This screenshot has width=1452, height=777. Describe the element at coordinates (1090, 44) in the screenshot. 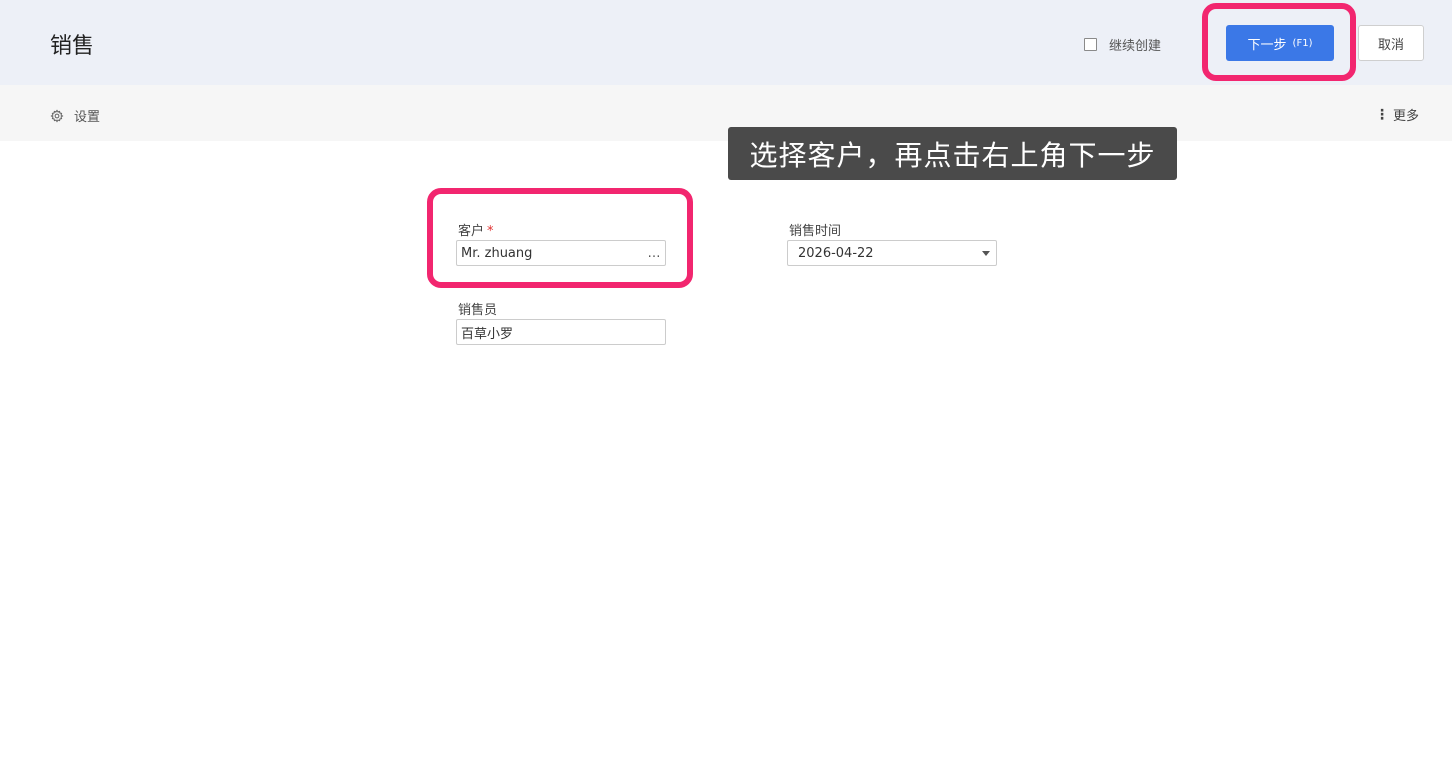

I see `continue-create-checkbox` at that location.